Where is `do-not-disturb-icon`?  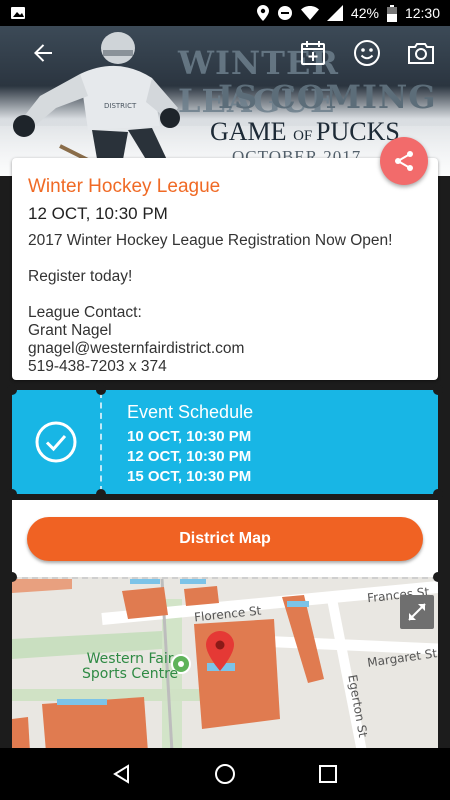 do-not-disturb-icon is located at coordinates (285, 13).